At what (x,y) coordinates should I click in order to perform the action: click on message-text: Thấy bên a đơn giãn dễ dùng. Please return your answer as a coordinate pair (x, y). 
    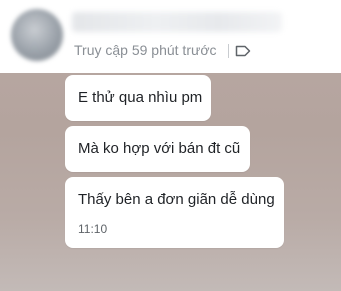
    Looking at the image, I should click on (176, 199).